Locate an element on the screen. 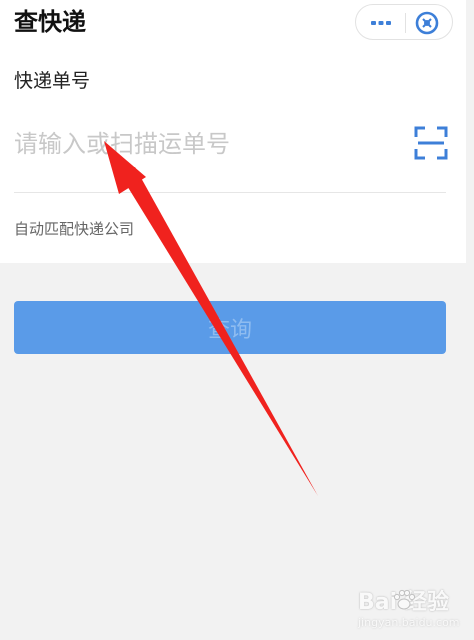  capsule-divider is located at coordinates (405, 23).